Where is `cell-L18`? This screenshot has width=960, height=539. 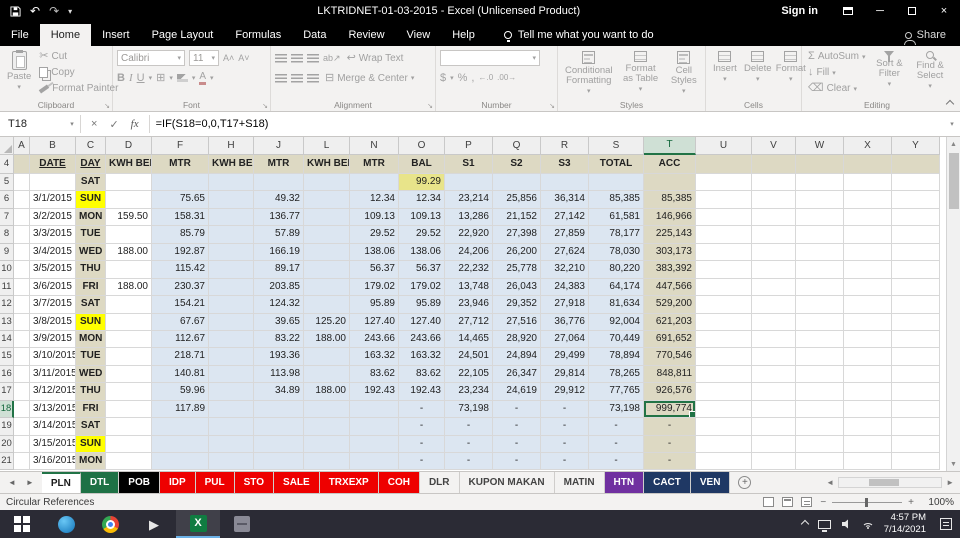
cell-L18 is located at coordinates (327, 409).